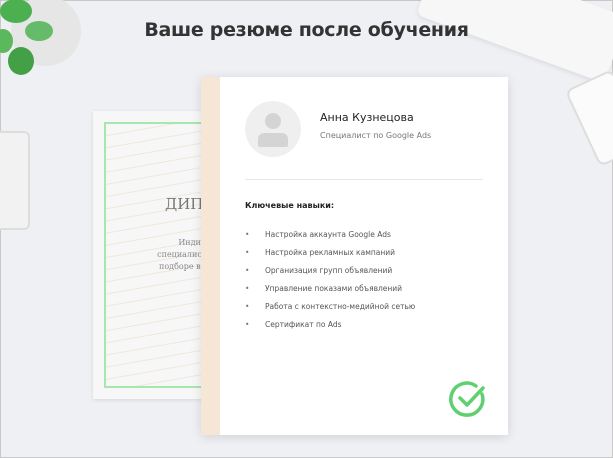  I want to click on check-circle-icon, so click(467, 399).